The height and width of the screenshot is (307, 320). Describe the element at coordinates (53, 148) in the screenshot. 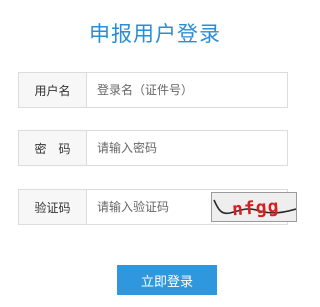

I see `password-label: 密 码` at that location.